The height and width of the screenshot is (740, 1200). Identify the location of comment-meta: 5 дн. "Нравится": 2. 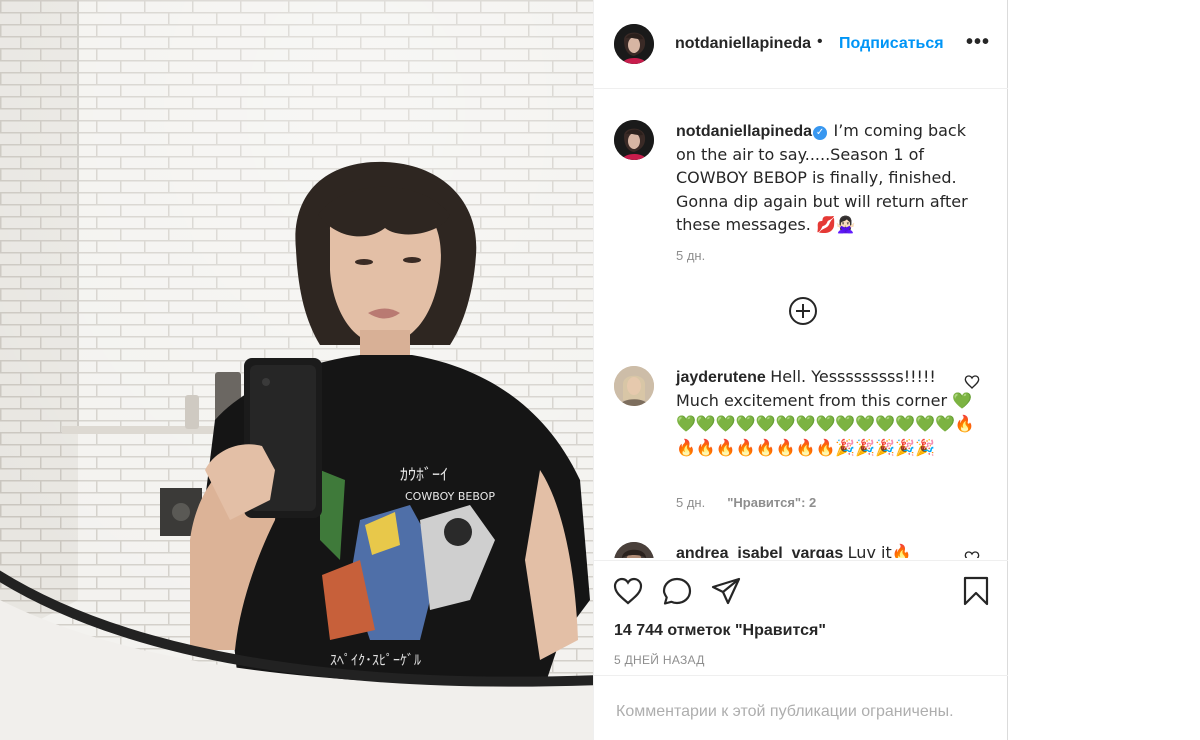
(746, 502).